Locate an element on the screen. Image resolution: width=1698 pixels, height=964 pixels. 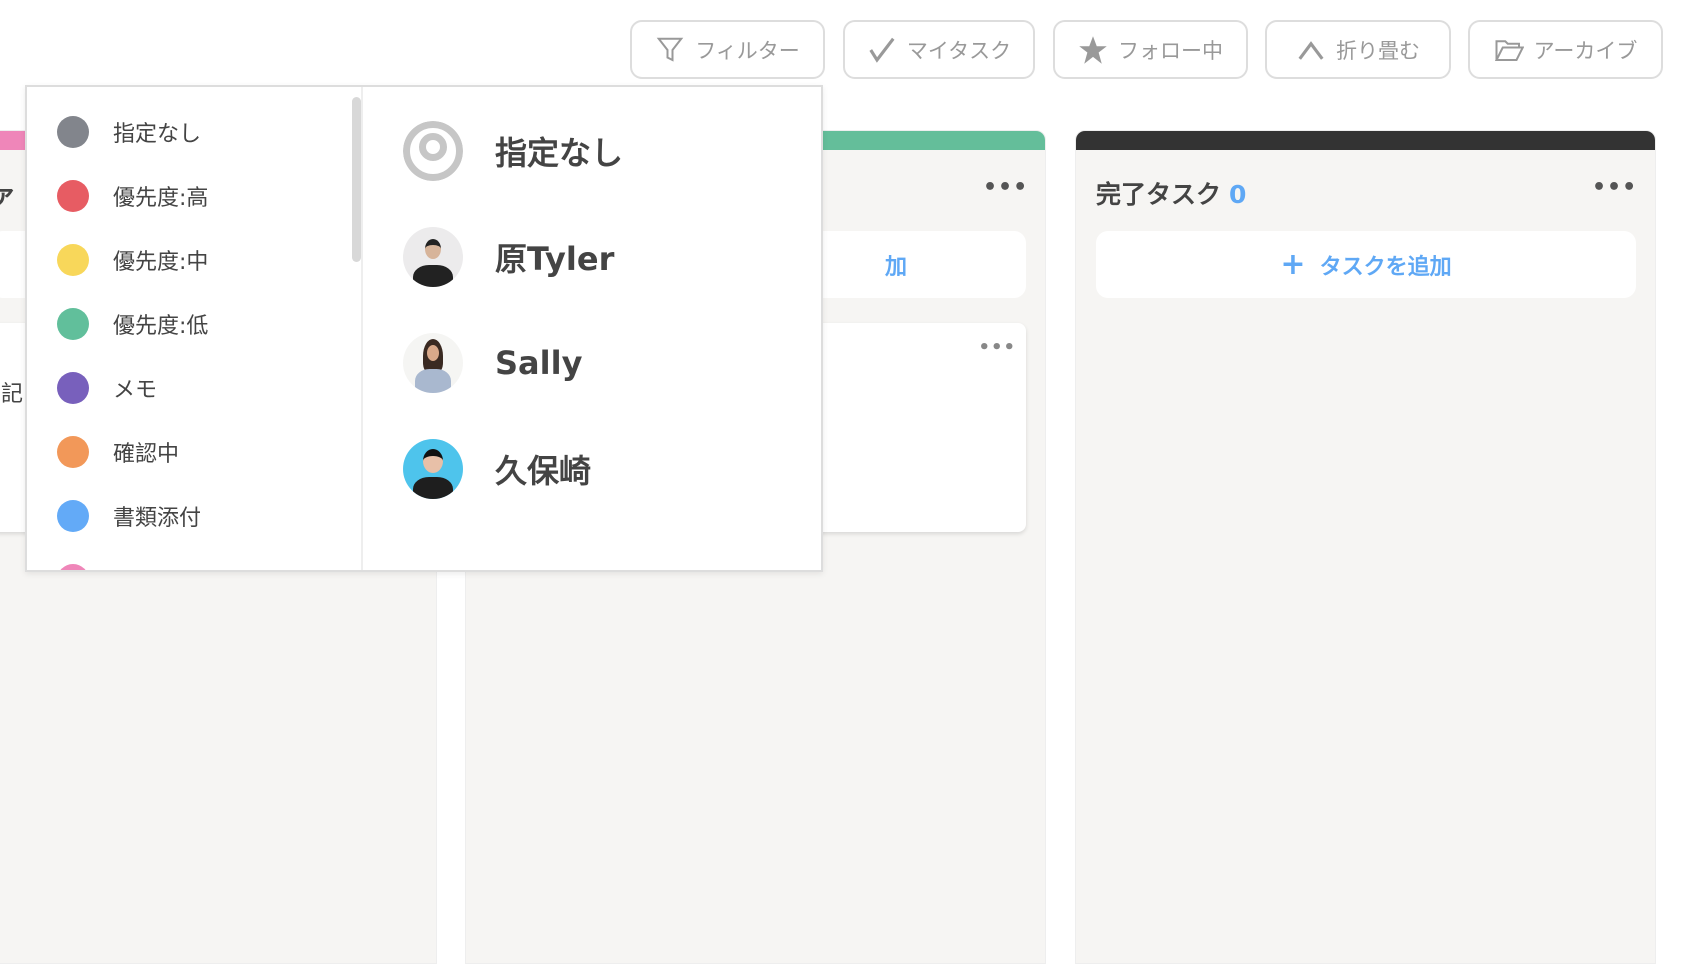
label-option: 指定なし is located at coordinates (129, 132).